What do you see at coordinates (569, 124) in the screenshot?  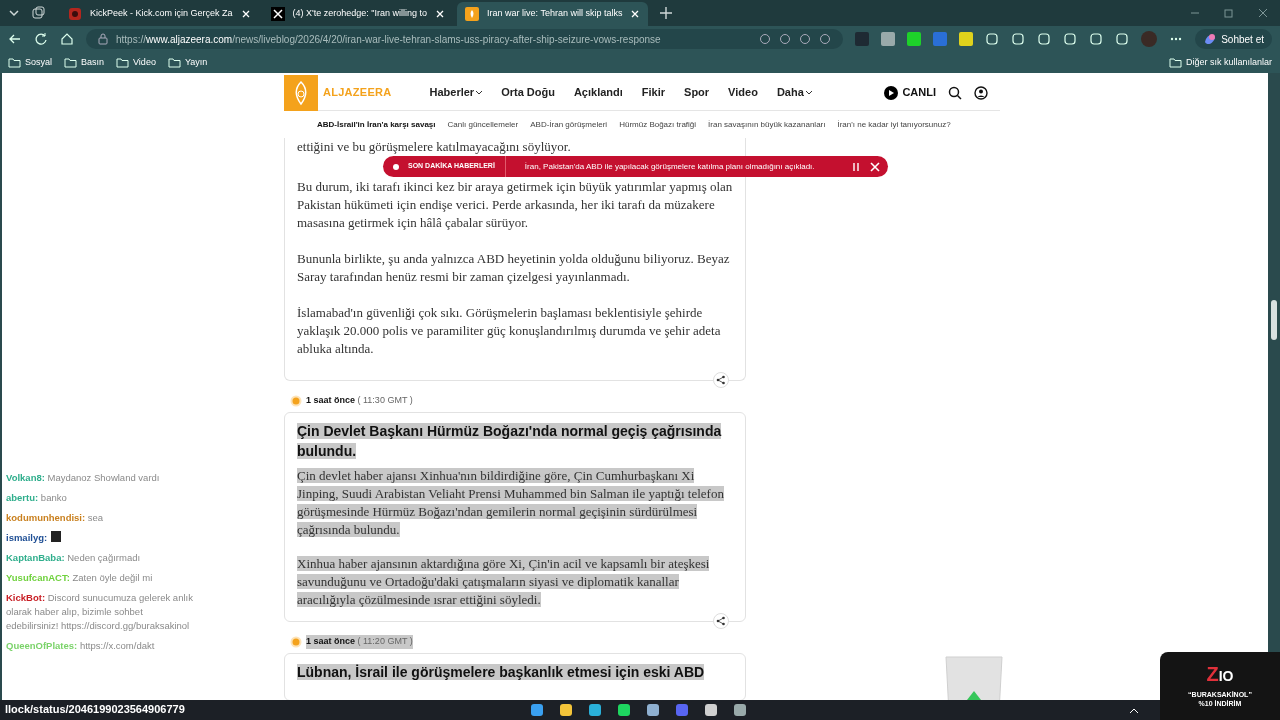 I see `subnav-link: ABD-İran görüşmeleri` at bounding box center [569, 124].